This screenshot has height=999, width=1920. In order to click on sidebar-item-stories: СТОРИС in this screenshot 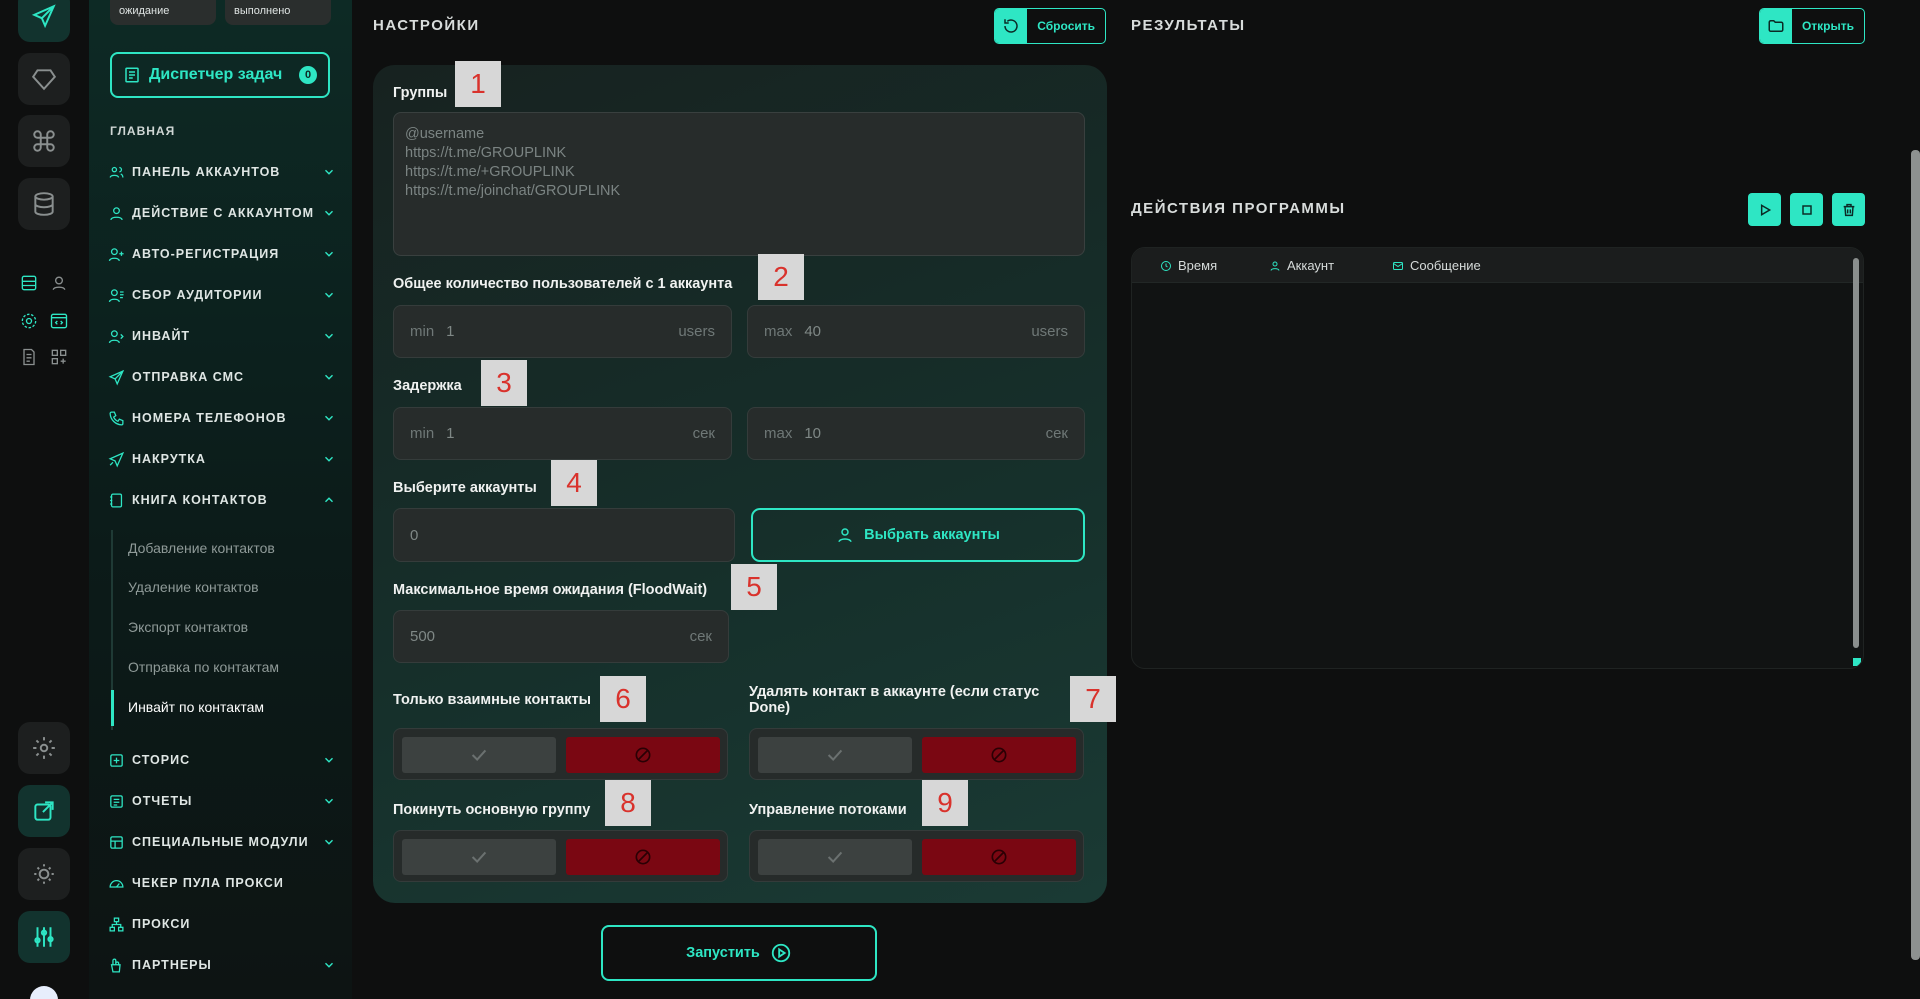, I will do `click(222, 760)`.